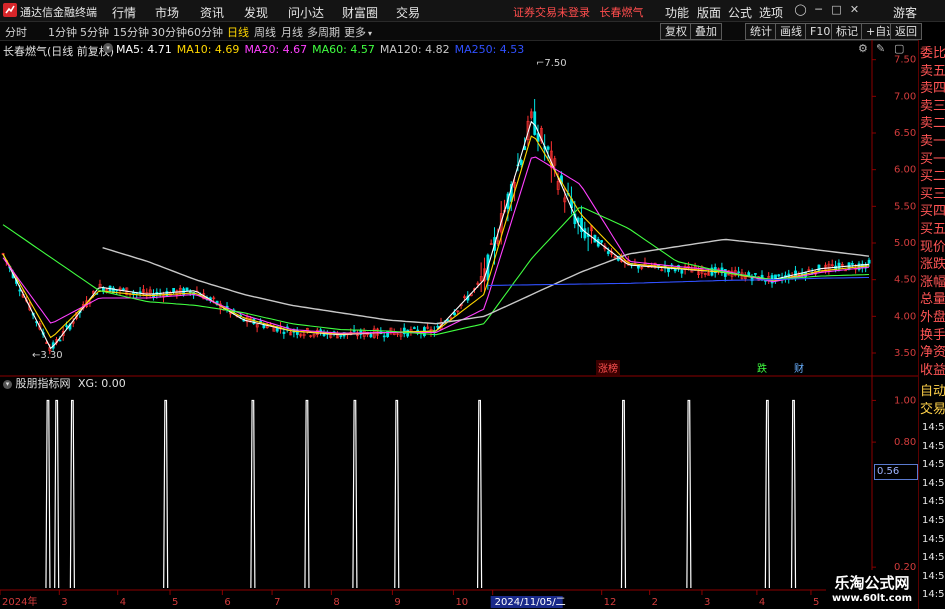  What do you see at coordinates (676, 31) in the screenshot?
I see `adjust-button: 复权` at bounding box center [676, 31].